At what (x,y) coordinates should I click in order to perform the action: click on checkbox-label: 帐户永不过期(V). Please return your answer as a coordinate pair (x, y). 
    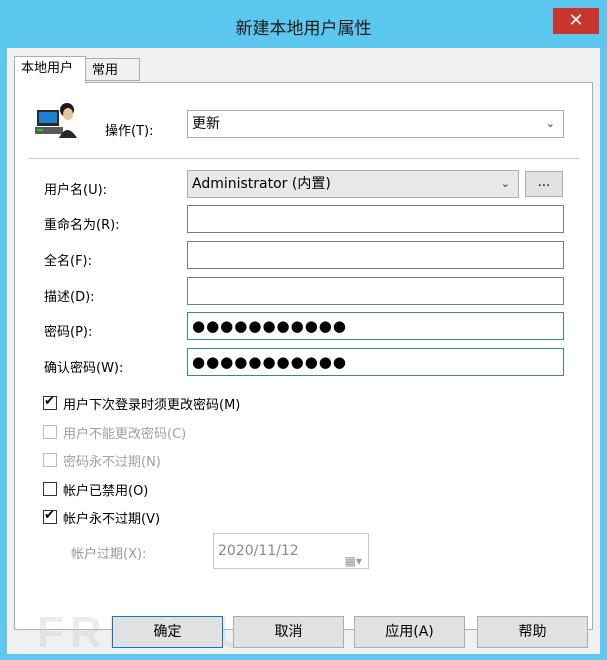
    Looking at the image, I should click on (112, 519).